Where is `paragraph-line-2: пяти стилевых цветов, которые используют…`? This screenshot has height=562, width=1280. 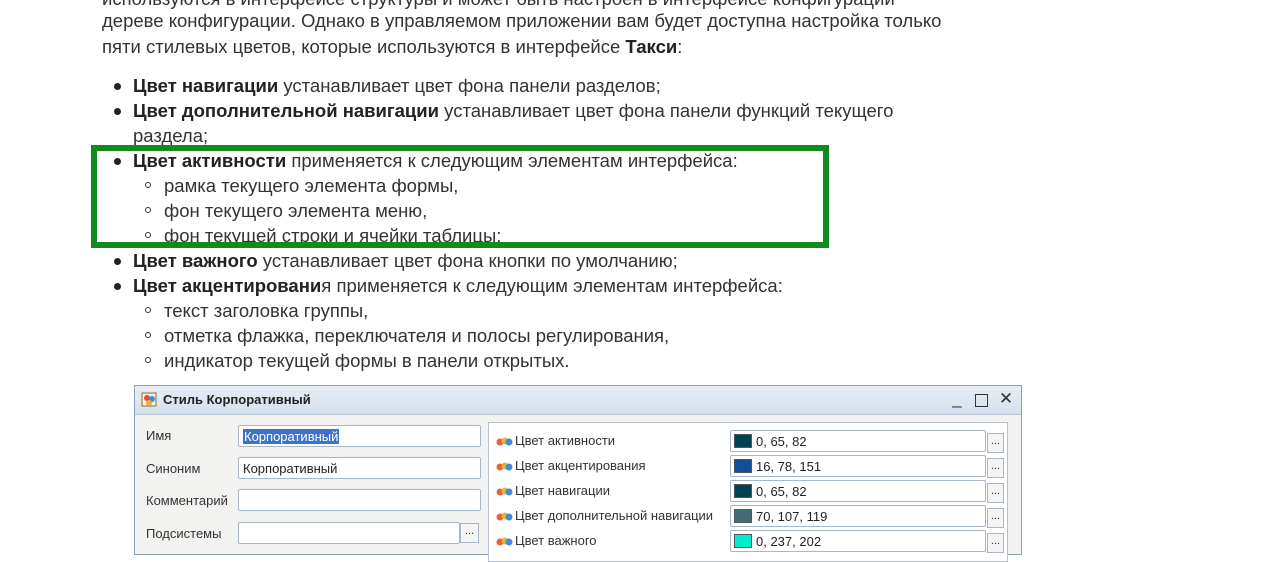 paragraph-line-2: пяти стилевых цветов, которые используют… is located at coordinates (392, 46).